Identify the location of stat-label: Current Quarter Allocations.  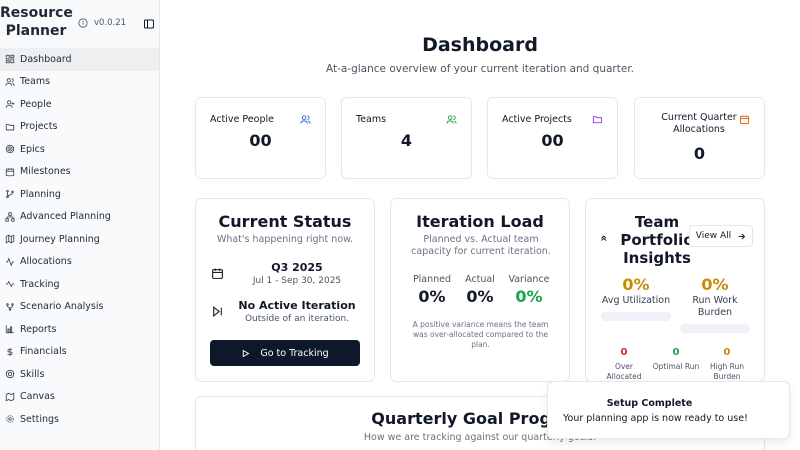
(699, 123).